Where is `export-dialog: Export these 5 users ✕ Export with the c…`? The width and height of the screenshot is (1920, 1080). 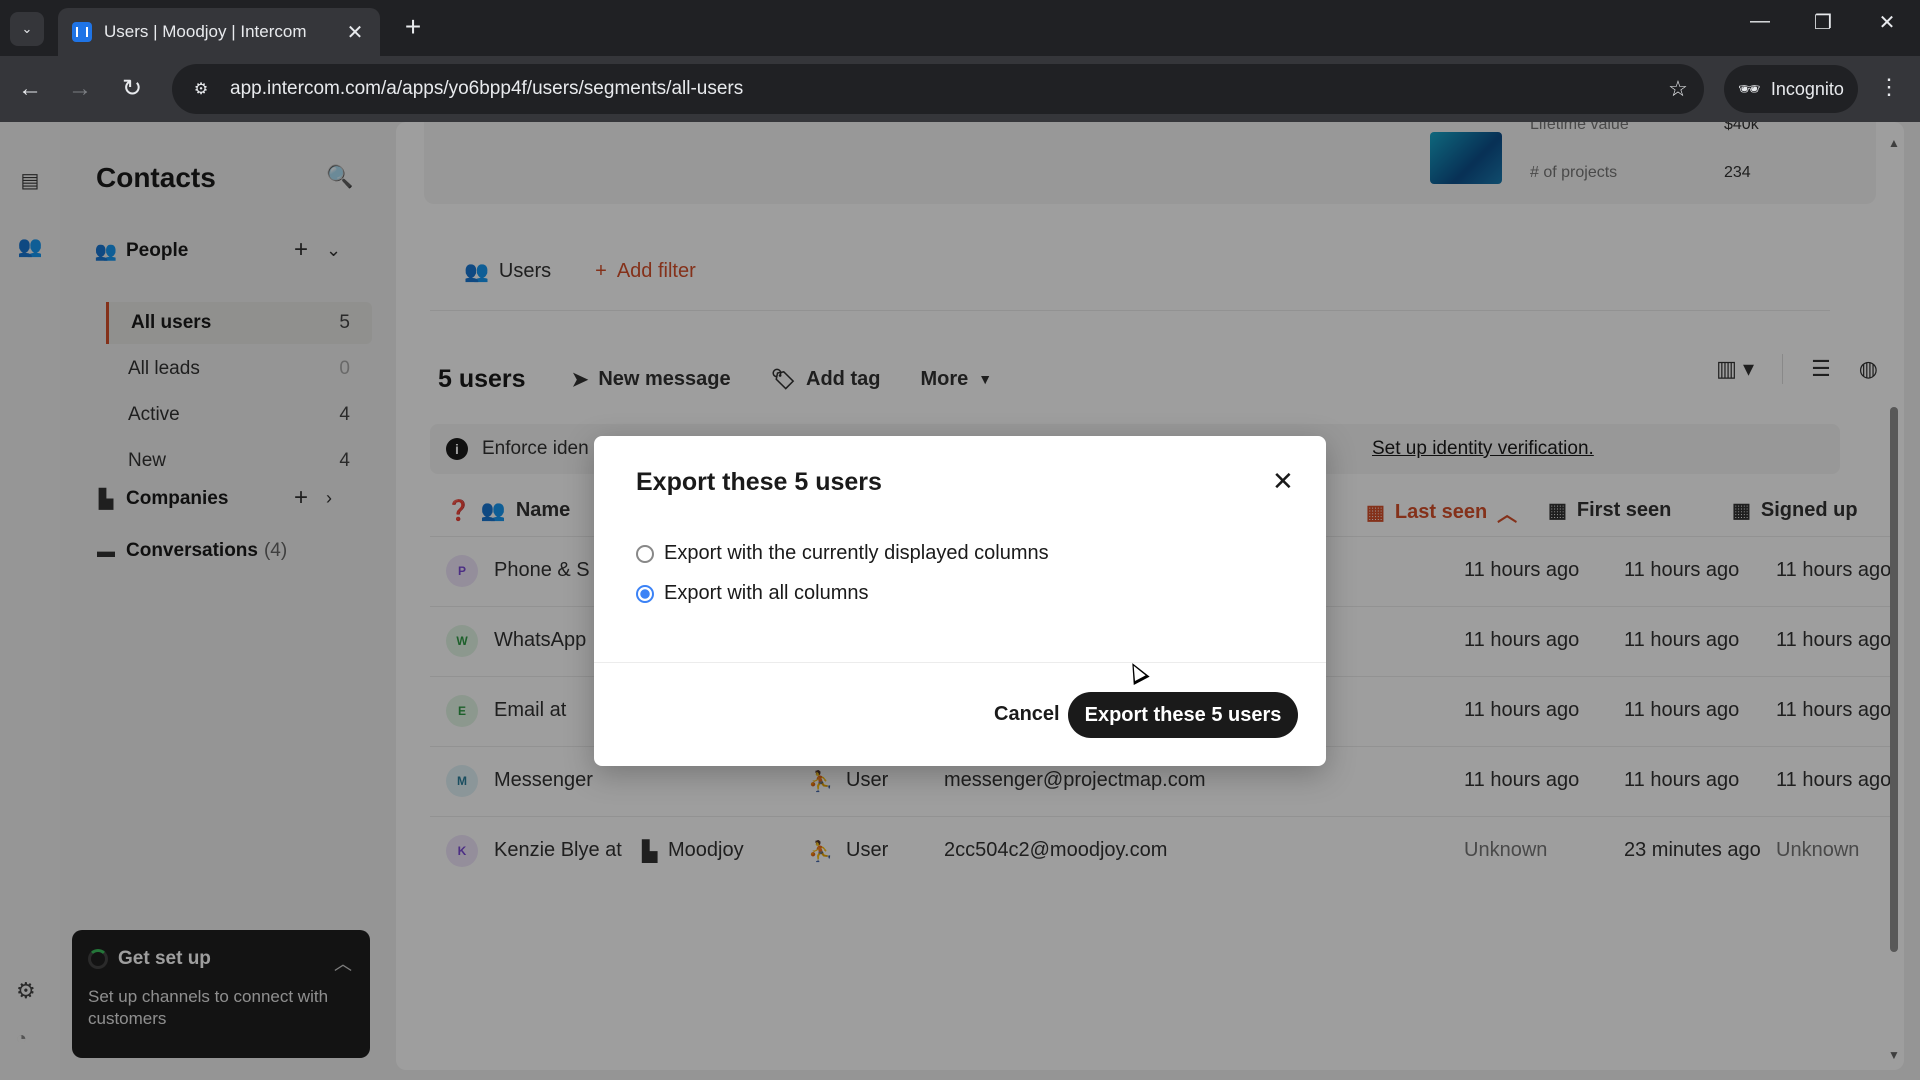 export-dialog: Export these 5 users ✕ Export with the c… is located at coordinates (960, 601).